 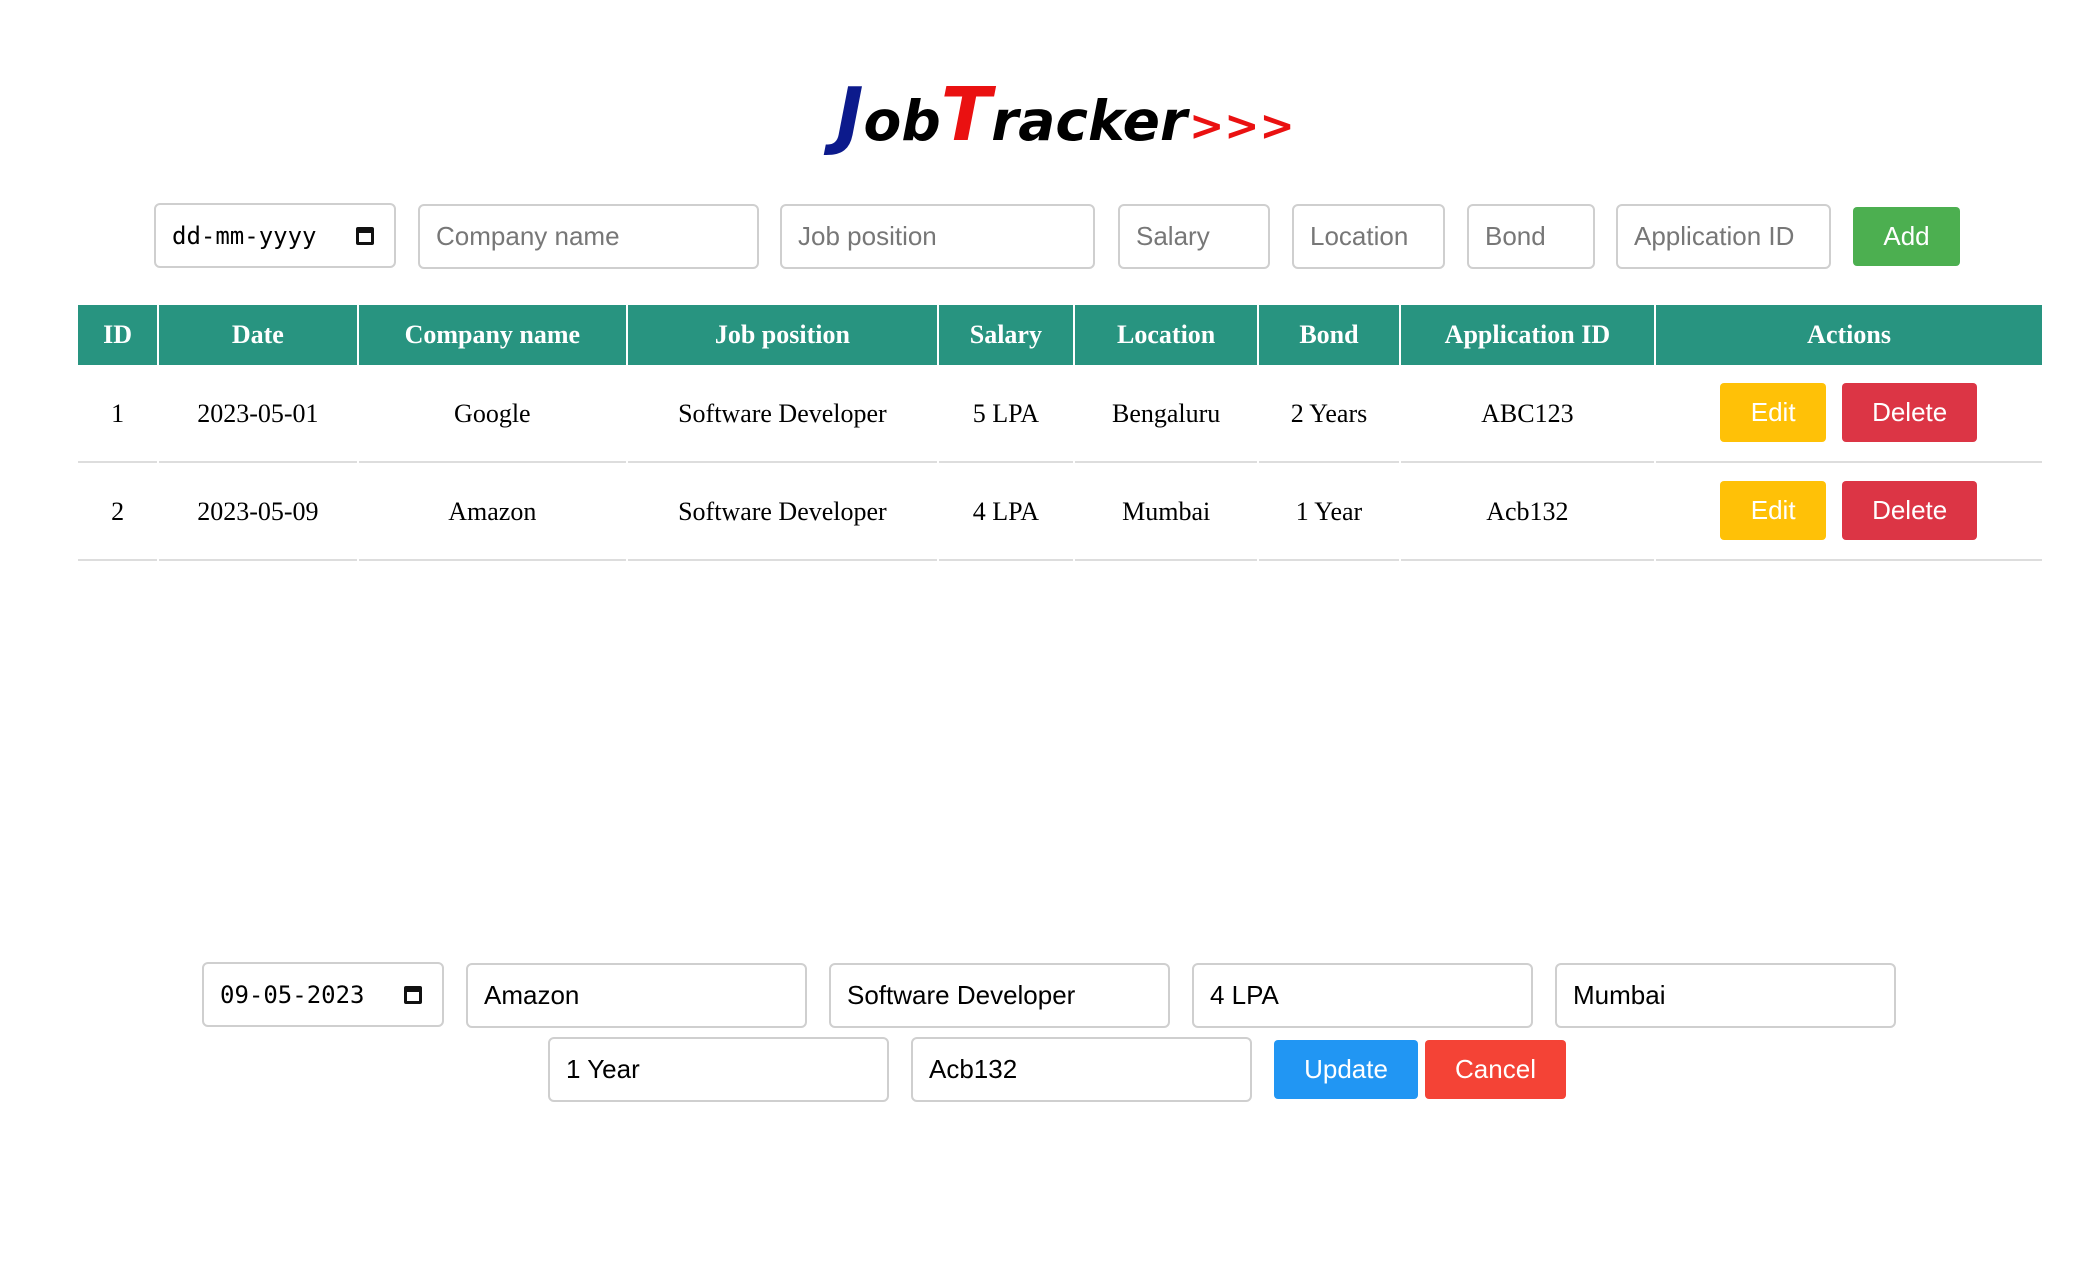 I want to click on edit-application-id-input, so click(x=1081, y=1069).